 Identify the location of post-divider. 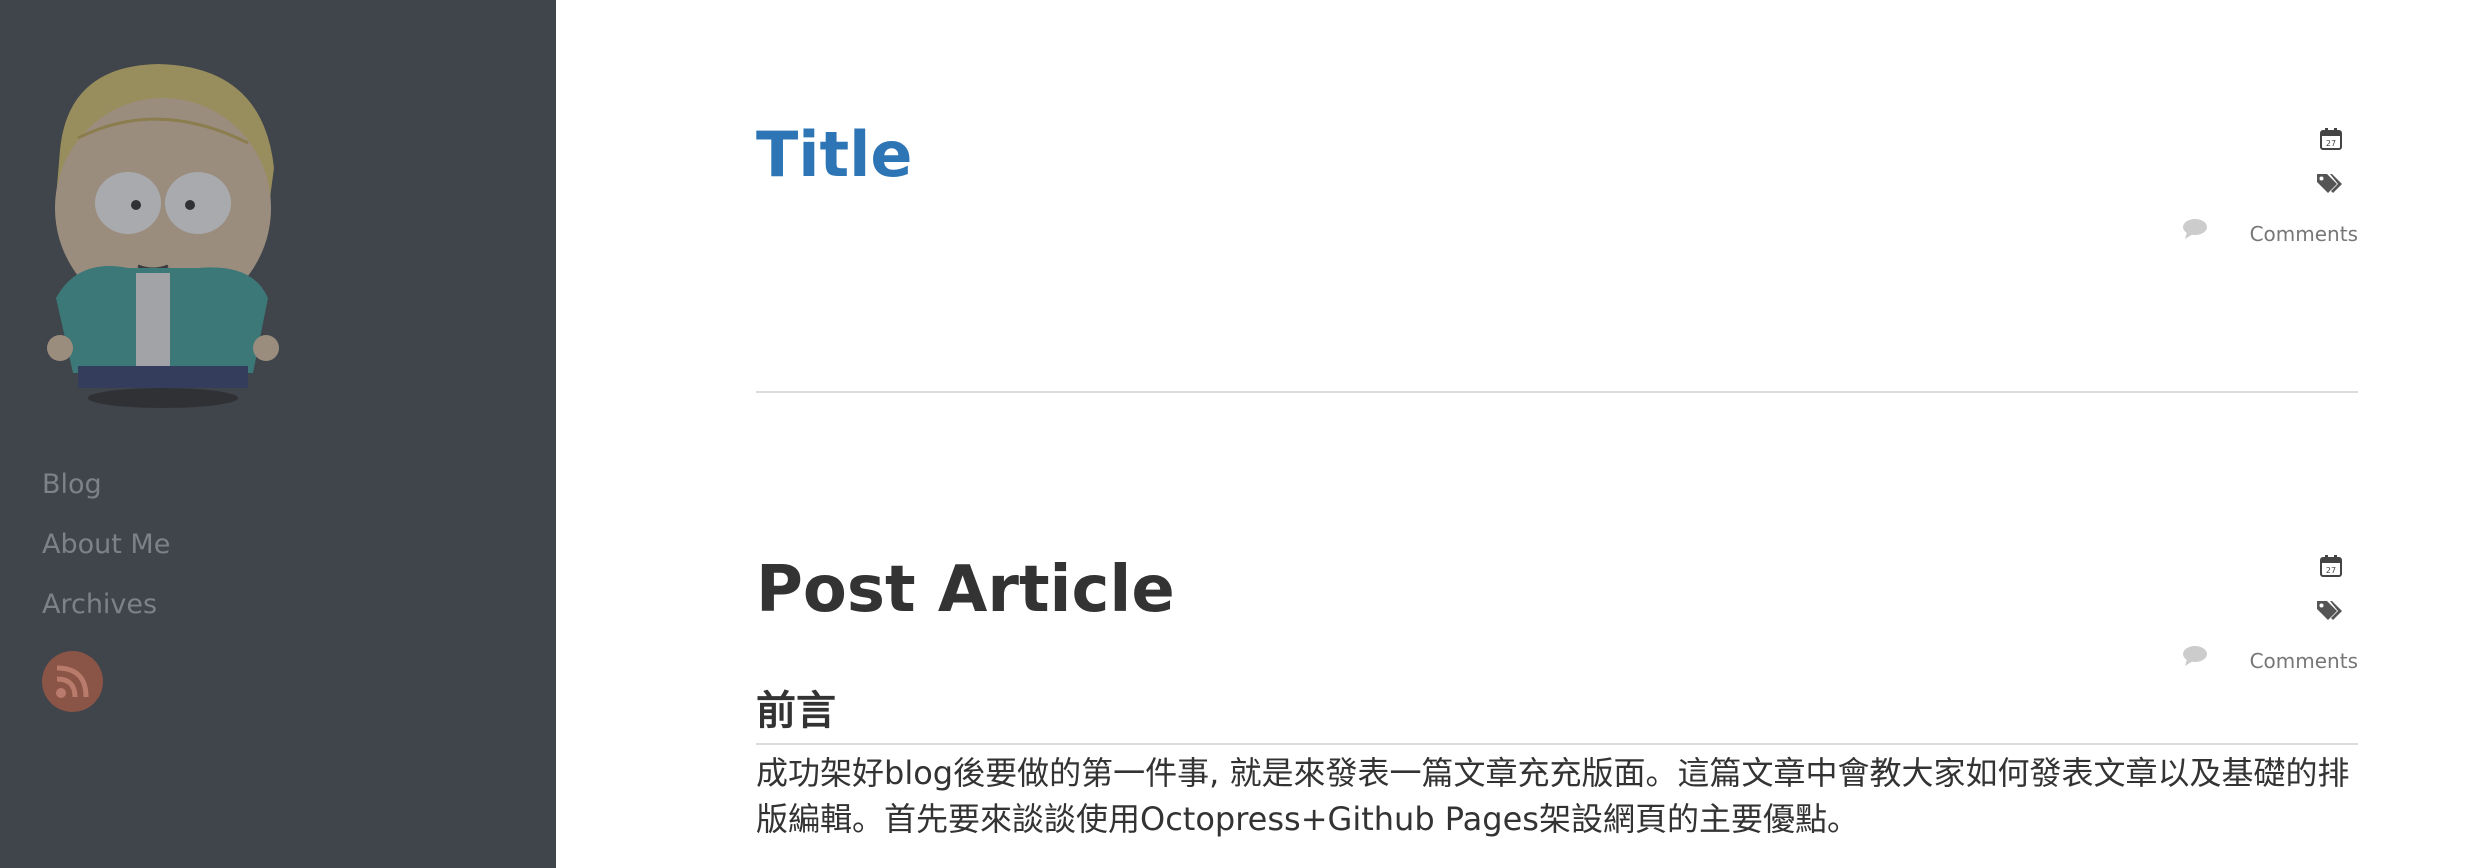
(1557, 392).